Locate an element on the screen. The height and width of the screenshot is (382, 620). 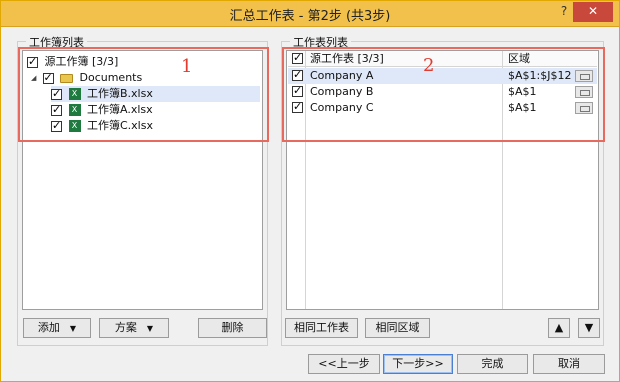
window-title: 汇总工作表 - 第2步 (共3步) is located at coordinates (310, 16).